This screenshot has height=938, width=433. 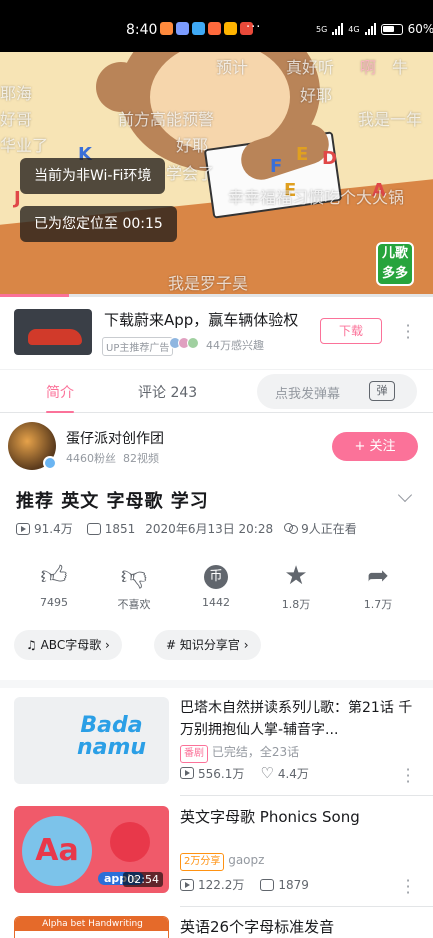 What do you see at coordinates (202, 862) in the screenshot?
I see `related-badge: 2万分享` at bounding box center [202, 862].